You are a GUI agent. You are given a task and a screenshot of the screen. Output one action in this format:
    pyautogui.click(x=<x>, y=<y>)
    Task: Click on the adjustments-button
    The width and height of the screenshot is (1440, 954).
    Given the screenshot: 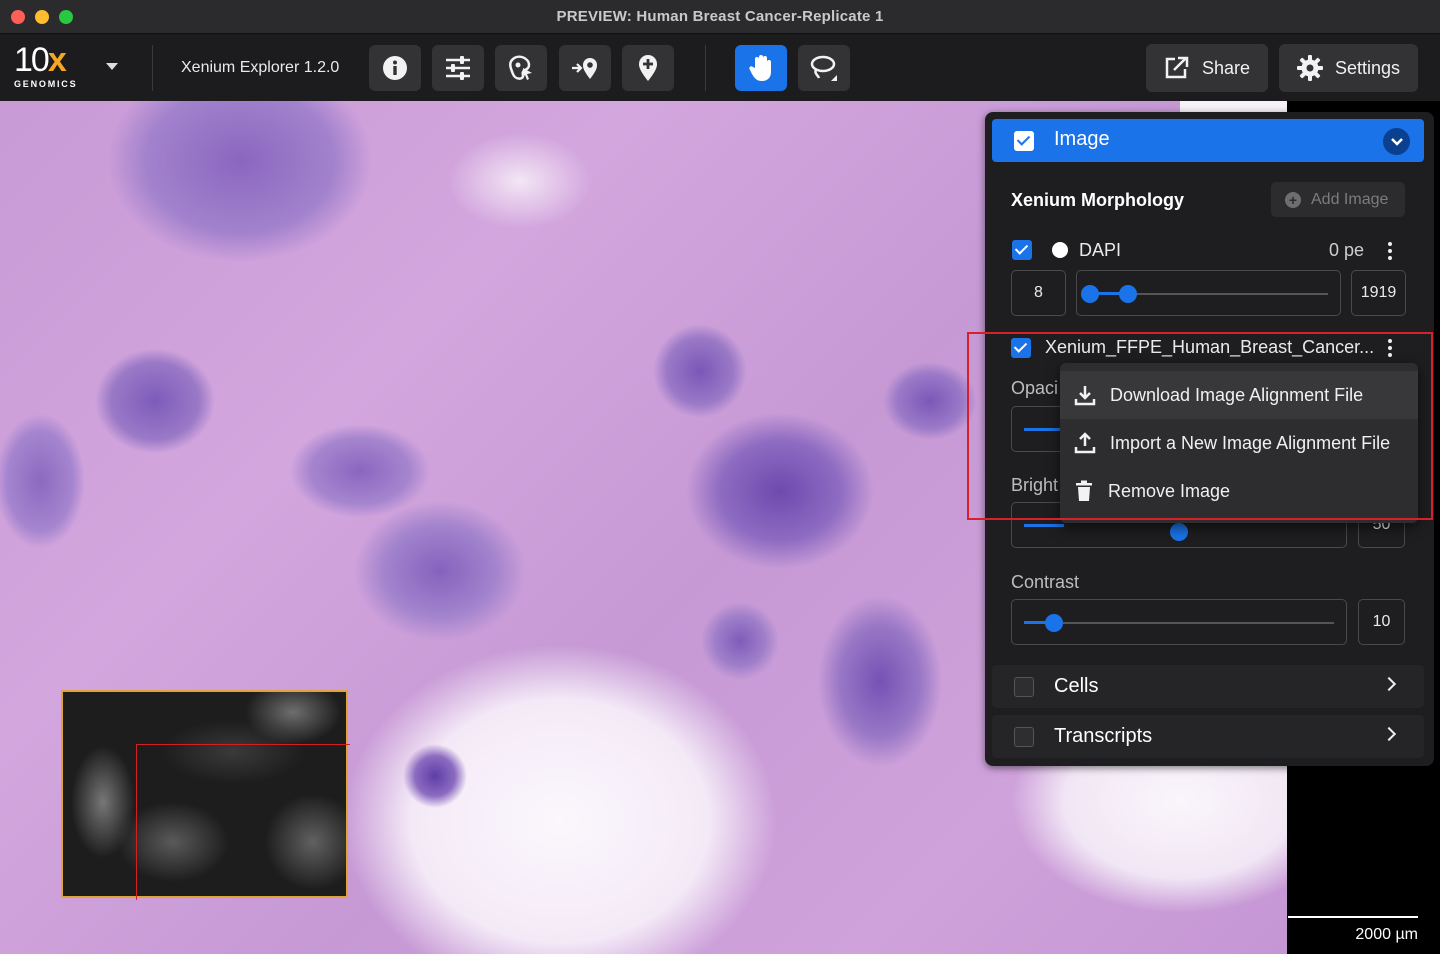 What is the action you would take?
    pyautogui.click(x=458, y=68)
    